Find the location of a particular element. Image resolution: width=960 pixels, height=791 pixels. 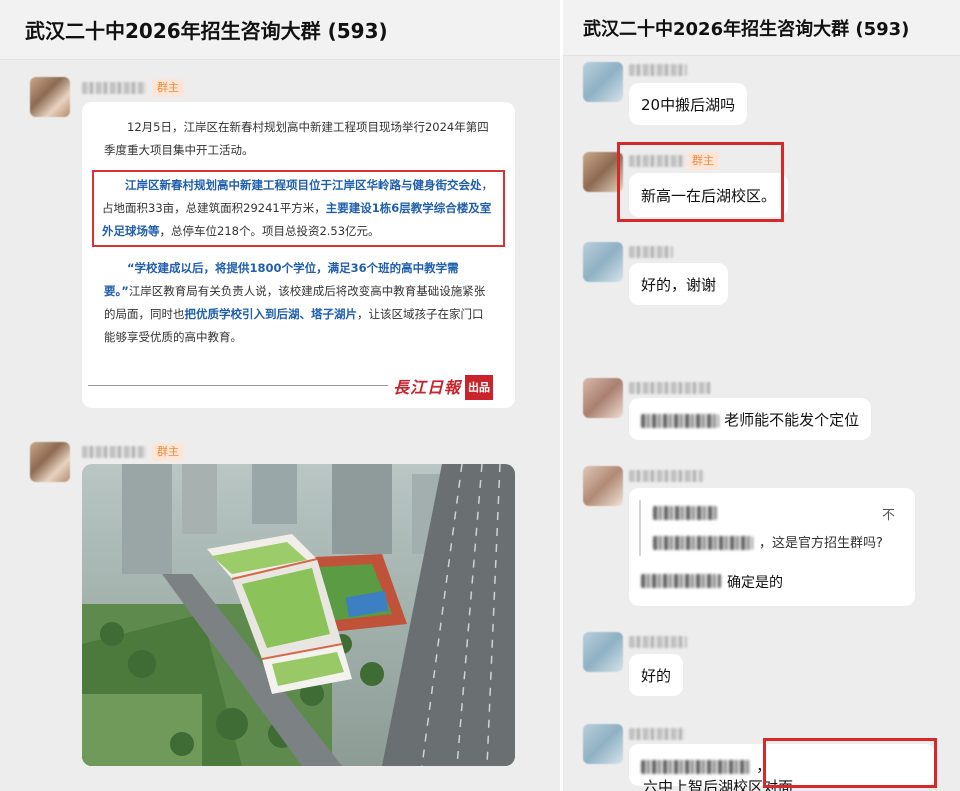

message-bubble: 好的 is located at coordinates (656, 675).